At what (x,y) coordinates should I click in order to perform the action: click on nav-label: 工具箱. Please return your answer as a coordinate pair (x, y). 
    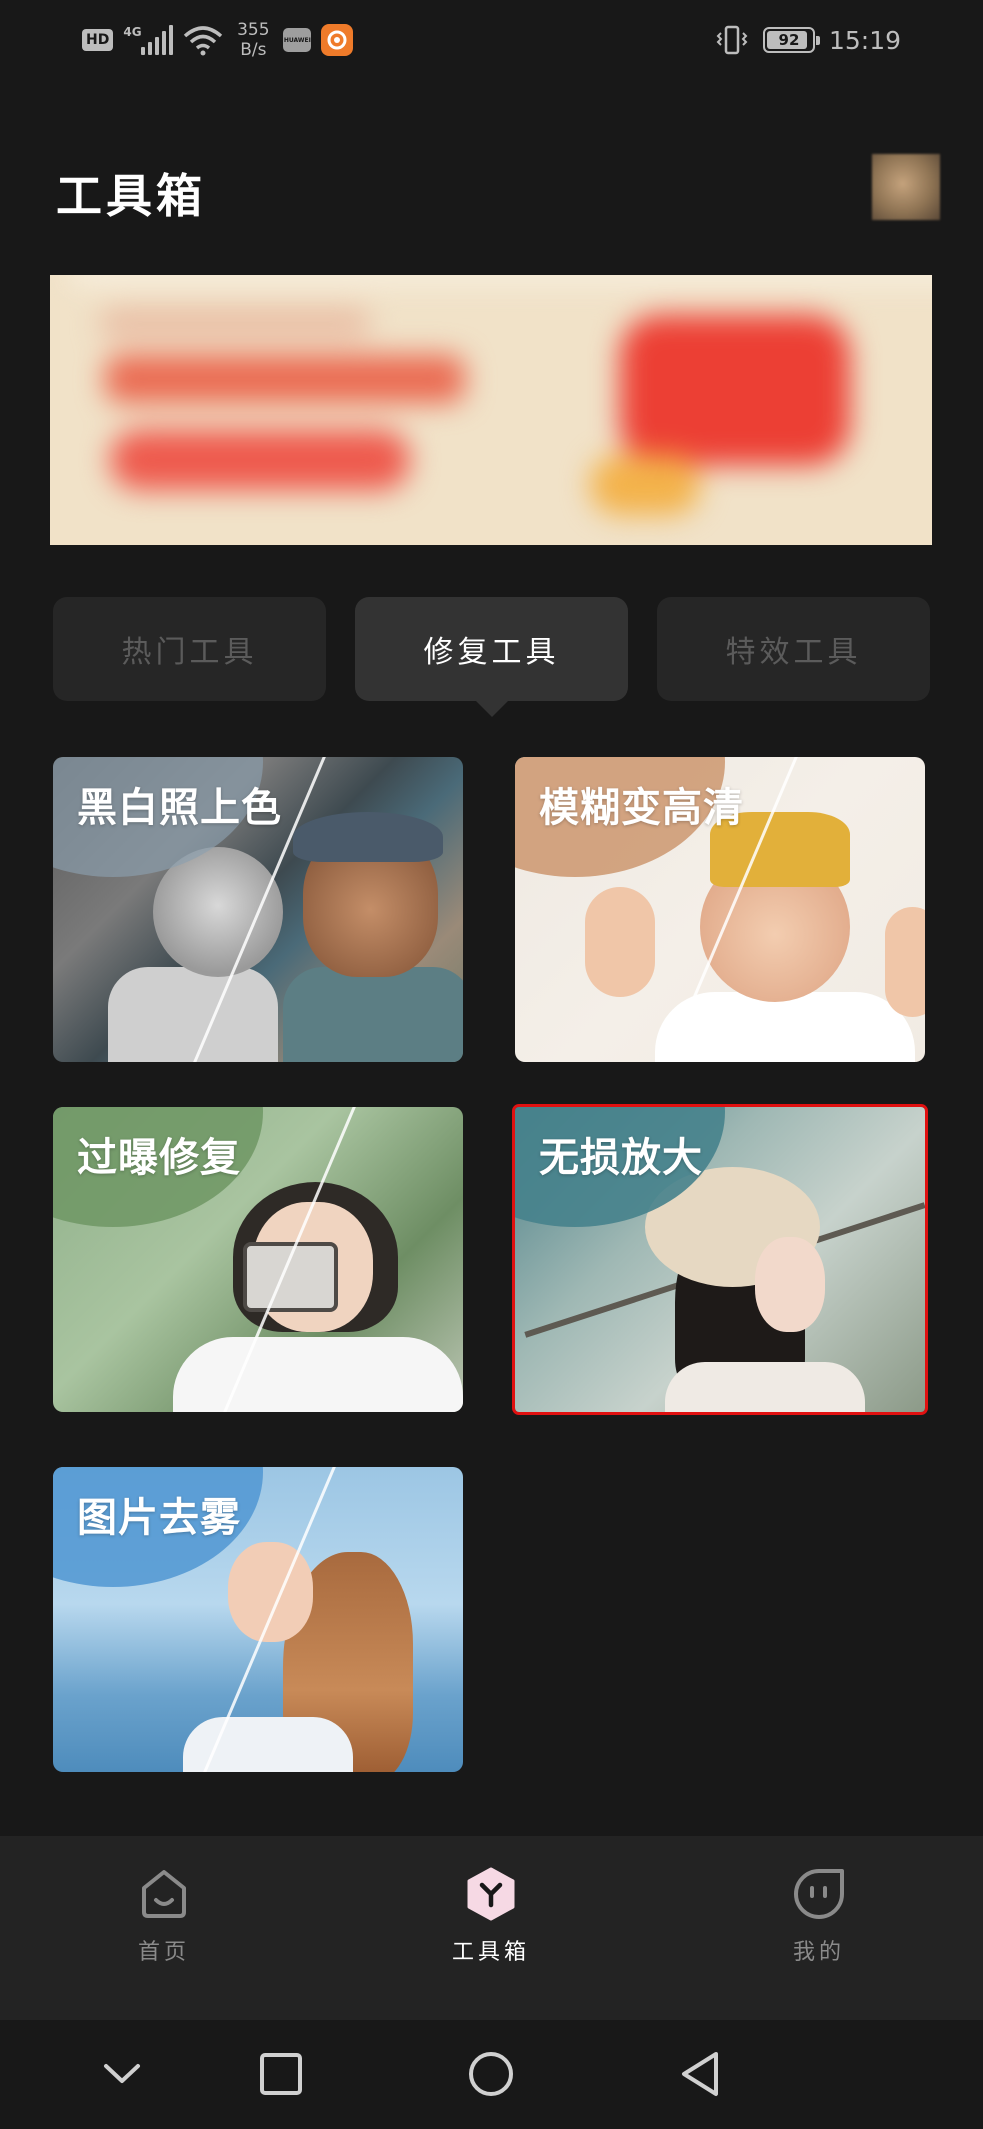
    Looking at the image, I should click on (490, 1952).